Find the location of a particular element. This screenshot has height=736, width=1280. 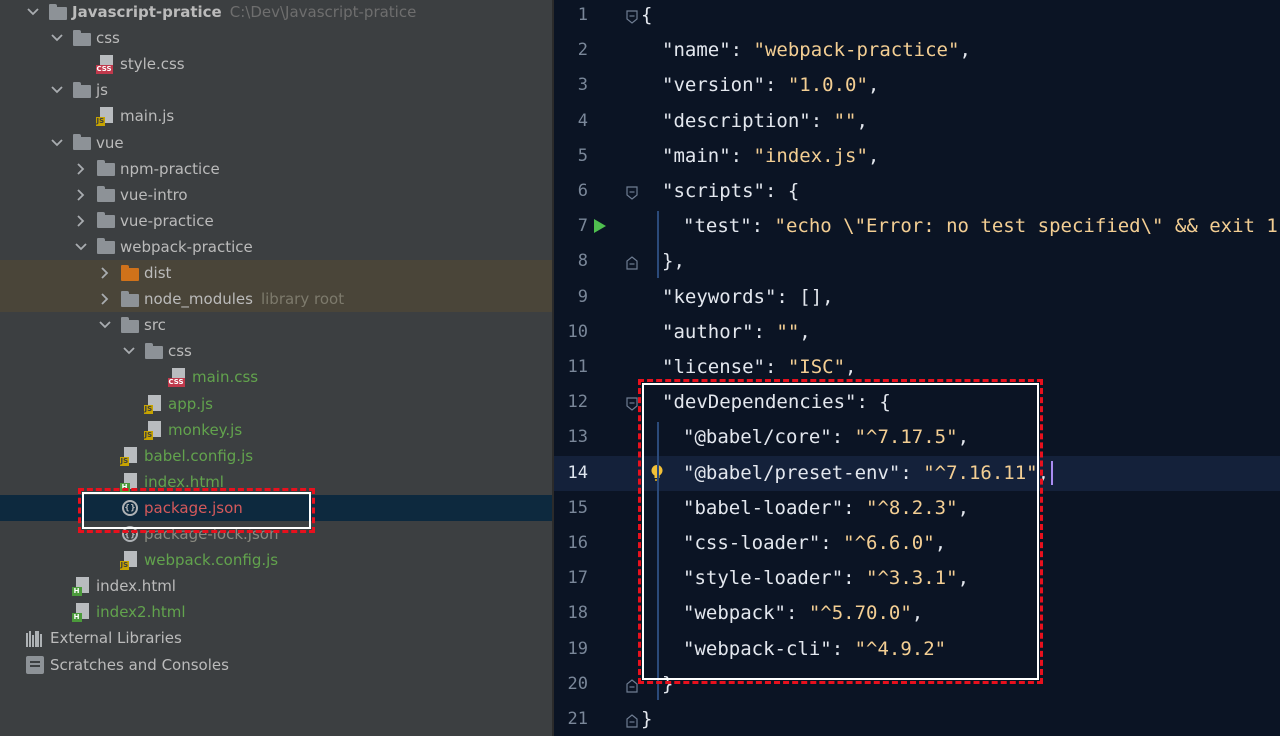

tree-row: {} package.json is located at coordinates (276, 507).